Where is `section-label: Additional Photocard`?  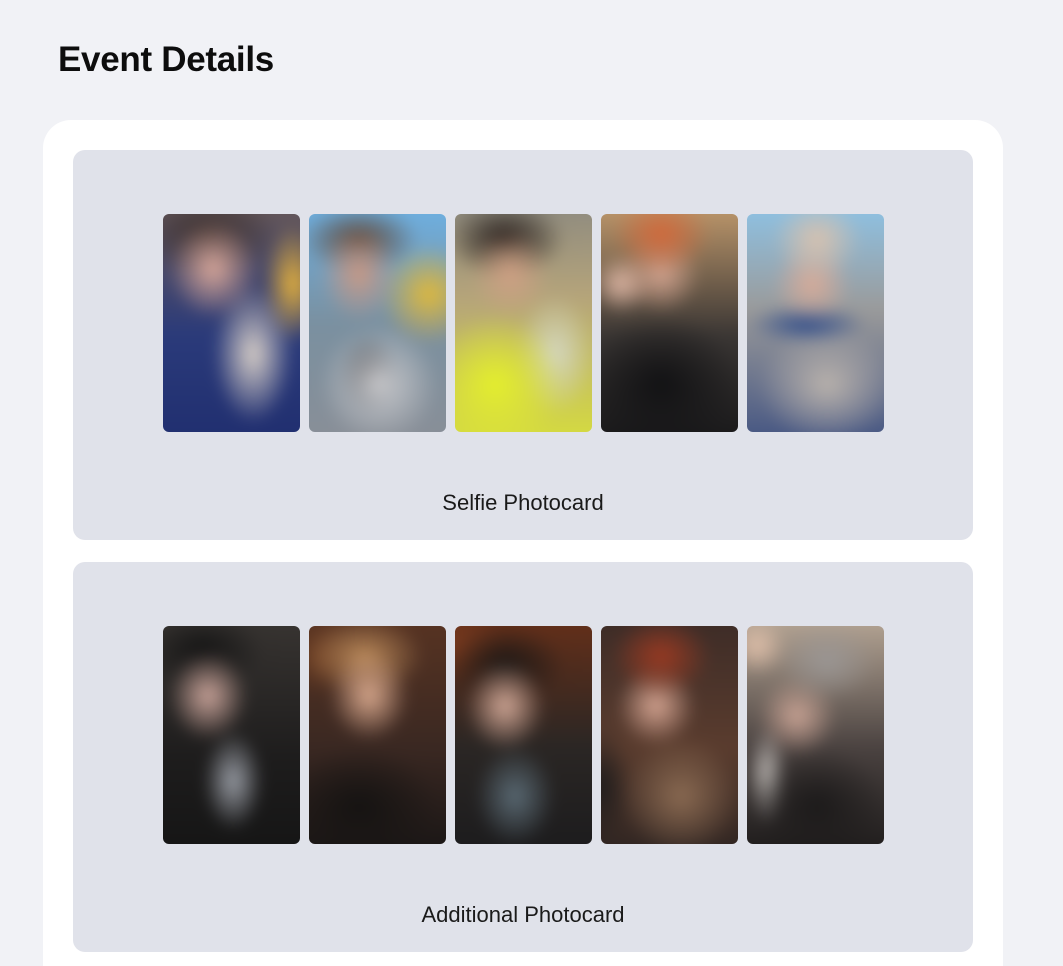 section-label: Additional Photocard is located at coordinates (523, 914).